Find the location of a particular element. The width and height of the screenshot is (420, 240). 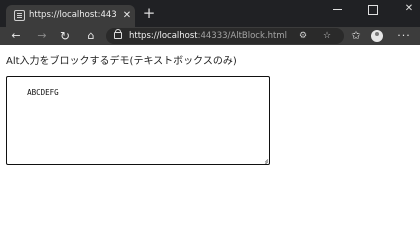

minimize-button is located at coordinates (337, 9).